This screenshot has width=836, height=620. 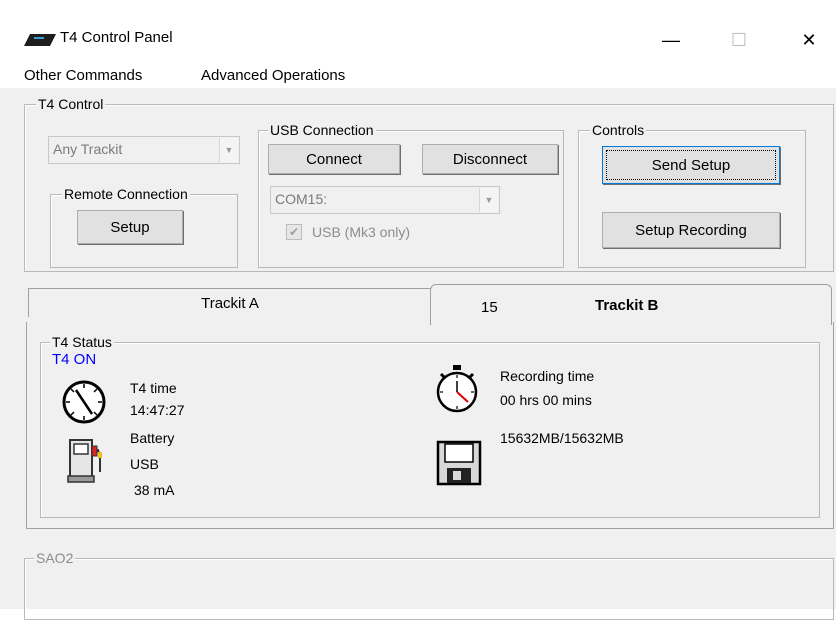 I want to click on storage-value: 15632MB/15632MB, so click(x=562, y=438).